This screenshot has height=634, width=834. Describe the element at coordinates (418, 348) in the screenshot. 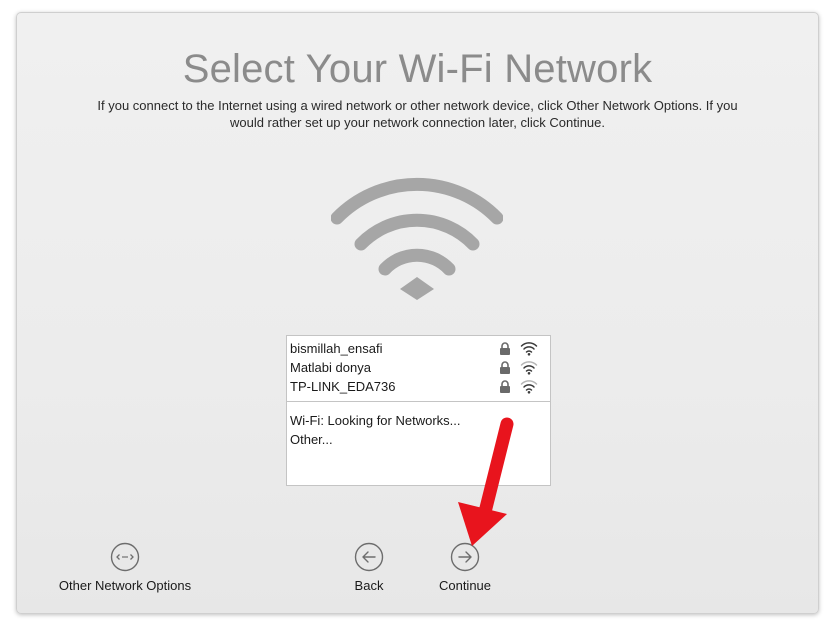

I see `network-item-bismillah-ensafi: bismillah_ensafi` at that location.